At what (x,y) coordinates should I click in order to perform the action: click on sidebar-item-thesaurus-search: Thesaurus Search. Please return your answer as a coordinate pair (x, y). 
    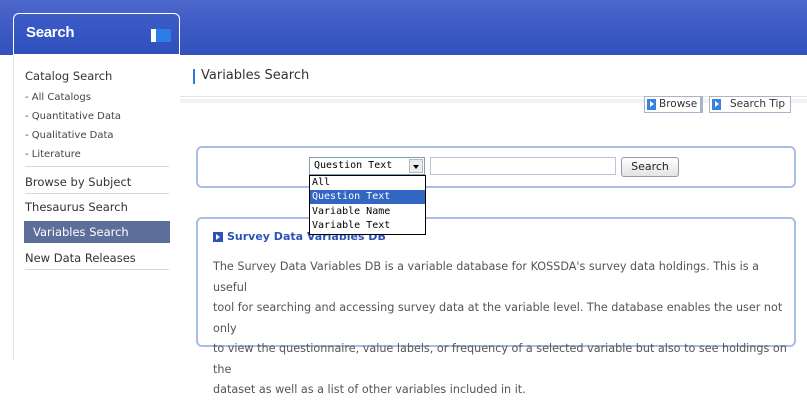
    Looking at the image, I should click on (76, 207).